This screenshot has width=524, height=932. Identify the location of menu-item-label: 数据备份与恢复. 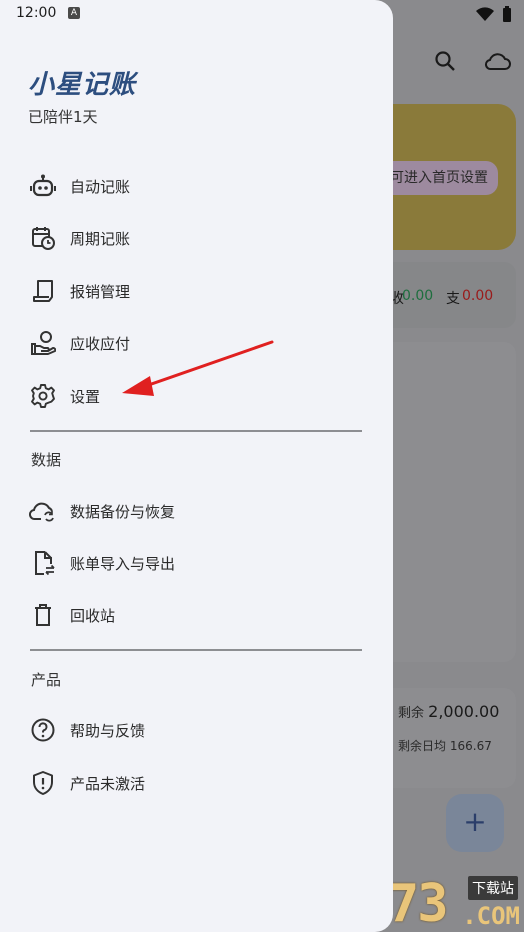
(123, 511).